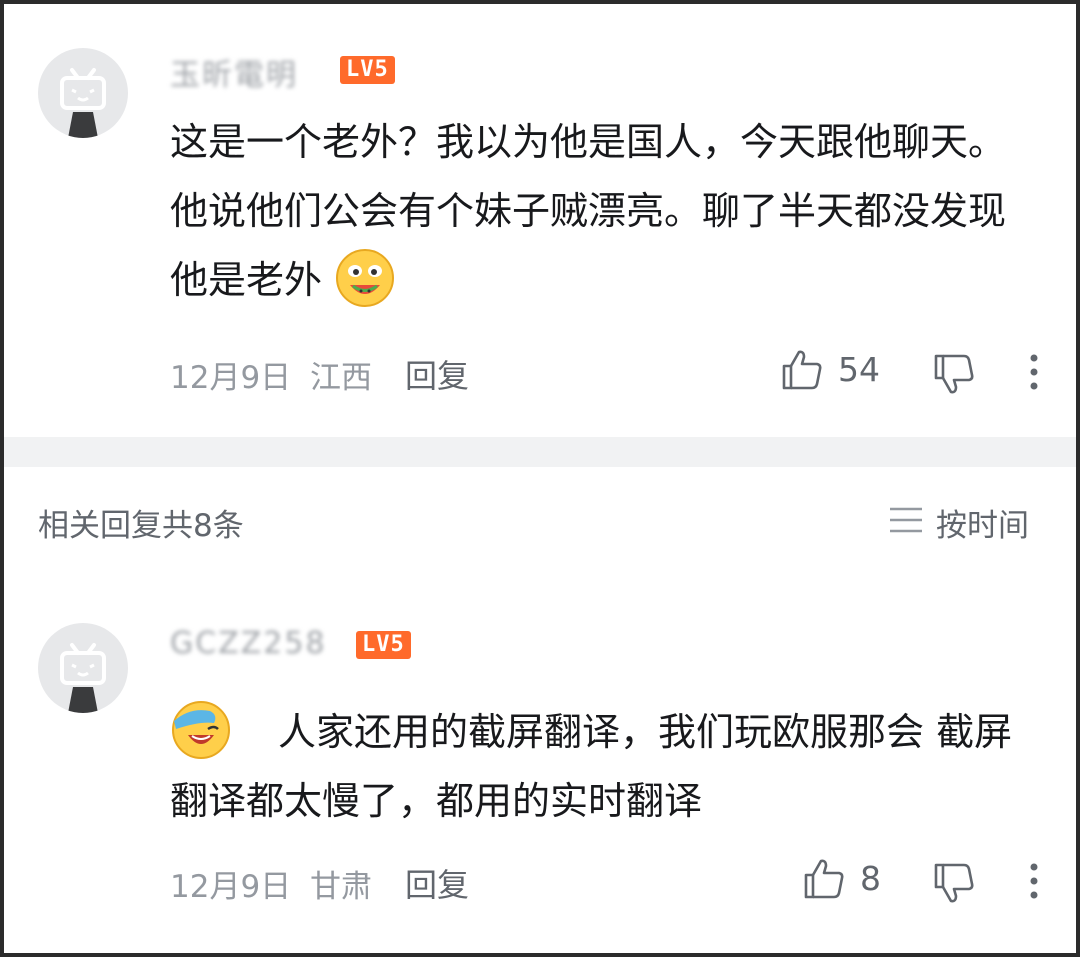  I want to click on like-count: 8, so click(870, 878).